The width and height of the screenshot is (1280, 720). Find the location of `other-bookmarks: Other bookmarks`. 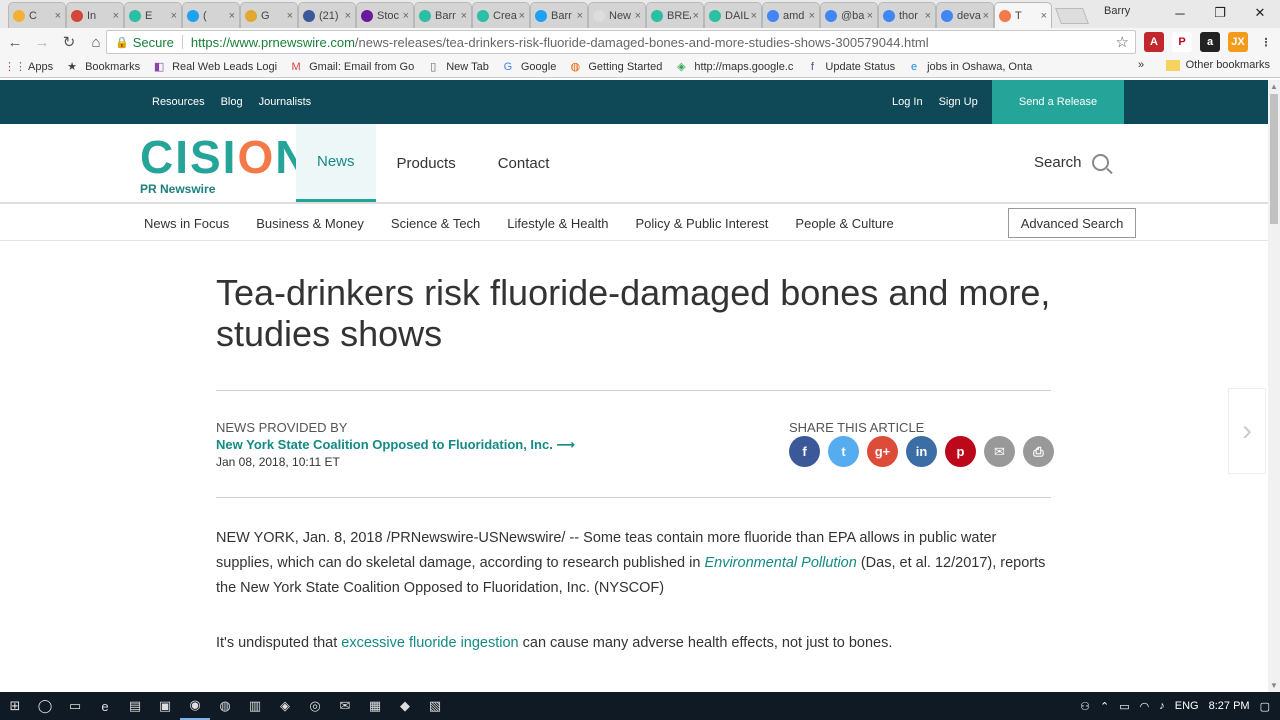

other-bookmarks: Other bookmarks is located at coordinates (1217, 65).